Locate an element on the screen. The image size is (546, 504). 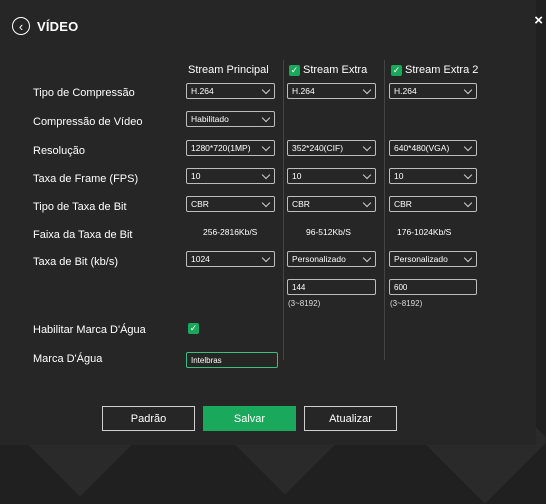
column-header-principal: Stream Principal is located at coordinates (228, 70).